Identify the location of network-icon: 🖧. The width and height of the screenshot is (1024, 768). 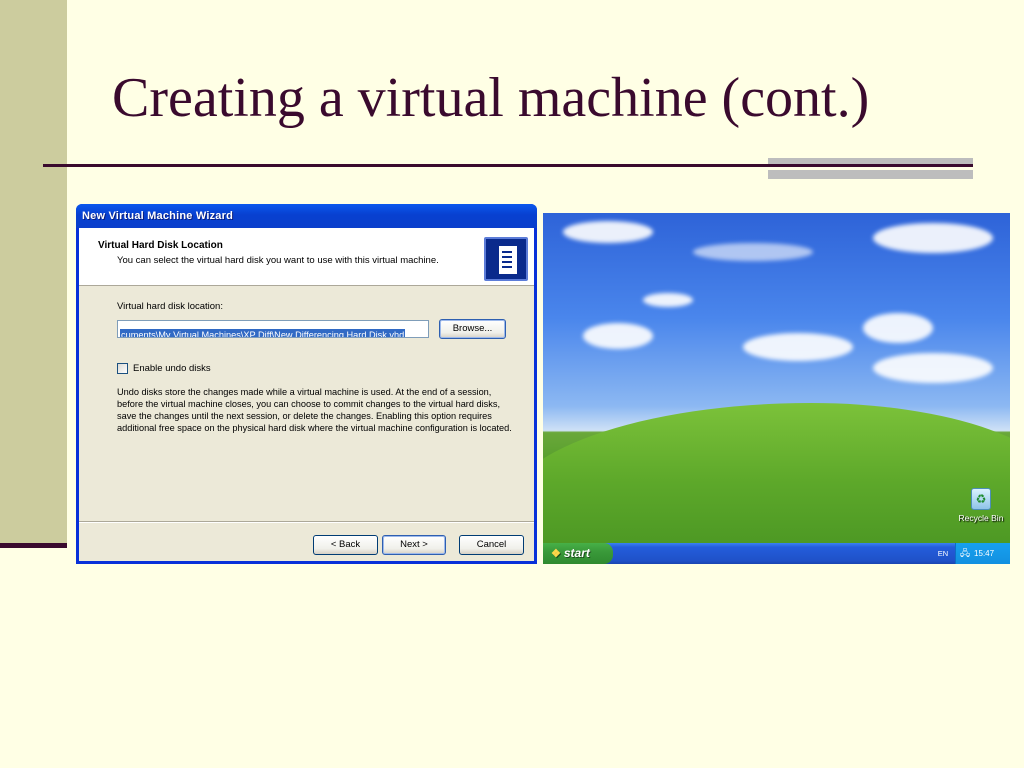
(965, 553).